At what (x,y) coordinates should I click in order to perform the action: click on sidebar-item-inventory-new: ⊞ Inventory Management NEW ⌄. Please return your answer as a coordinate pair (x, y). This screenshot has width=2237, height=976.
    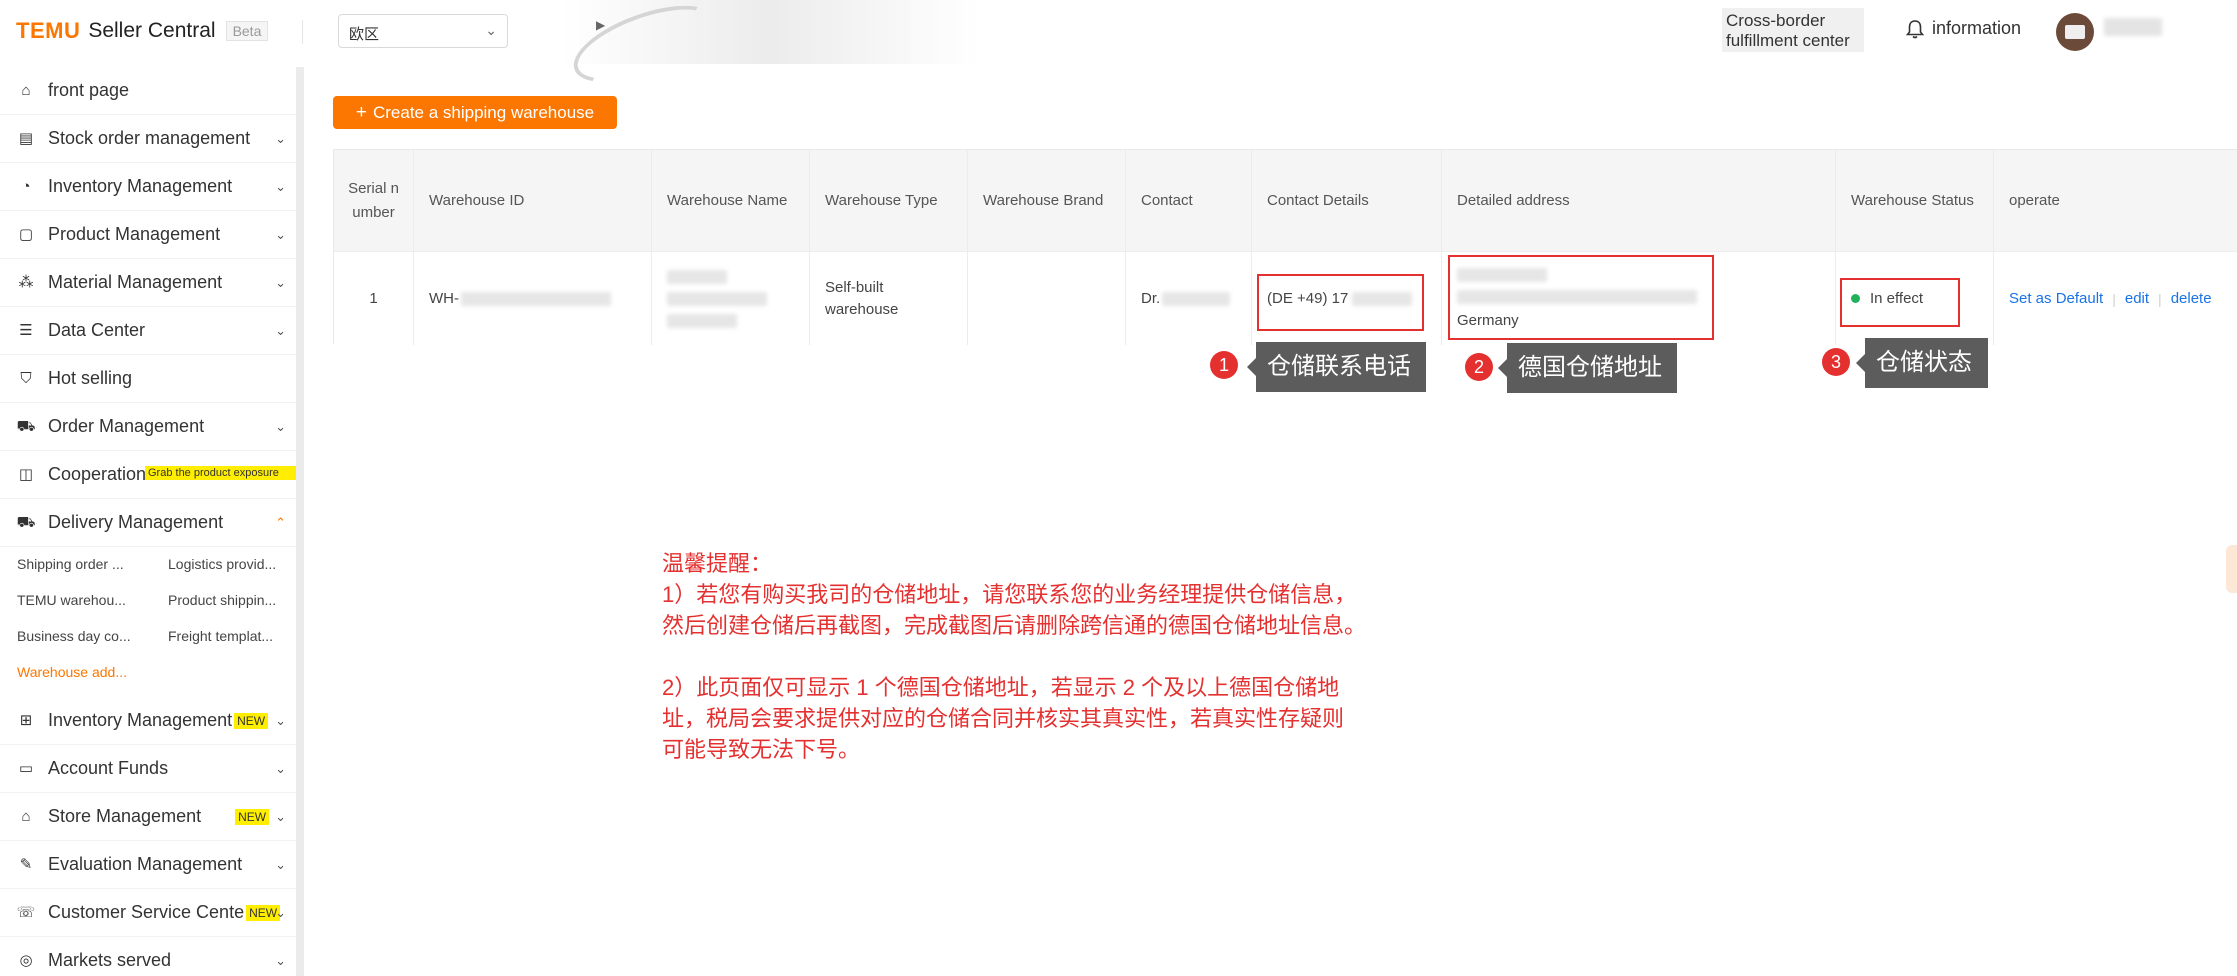
    Looking at the image, I should click on (148, 721).